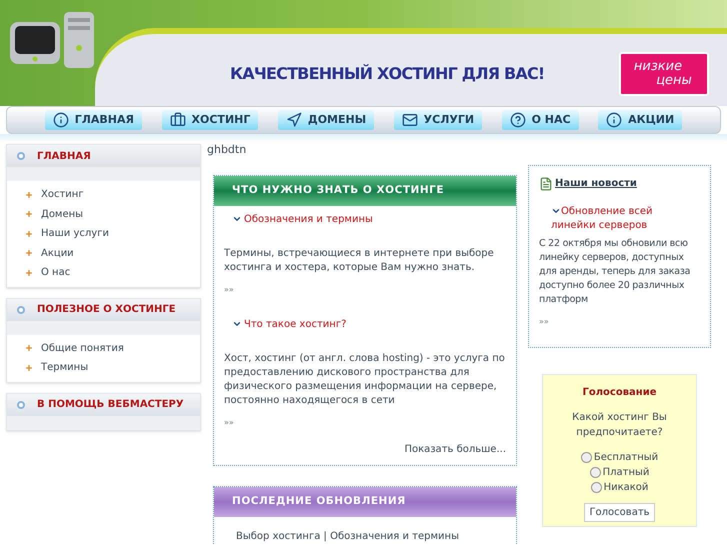 This screenshot has width=727, height=545. Describe the element at coordinates (82, 348) in the screenshot. I see `sidebar-link: Общие понятия` at that location.